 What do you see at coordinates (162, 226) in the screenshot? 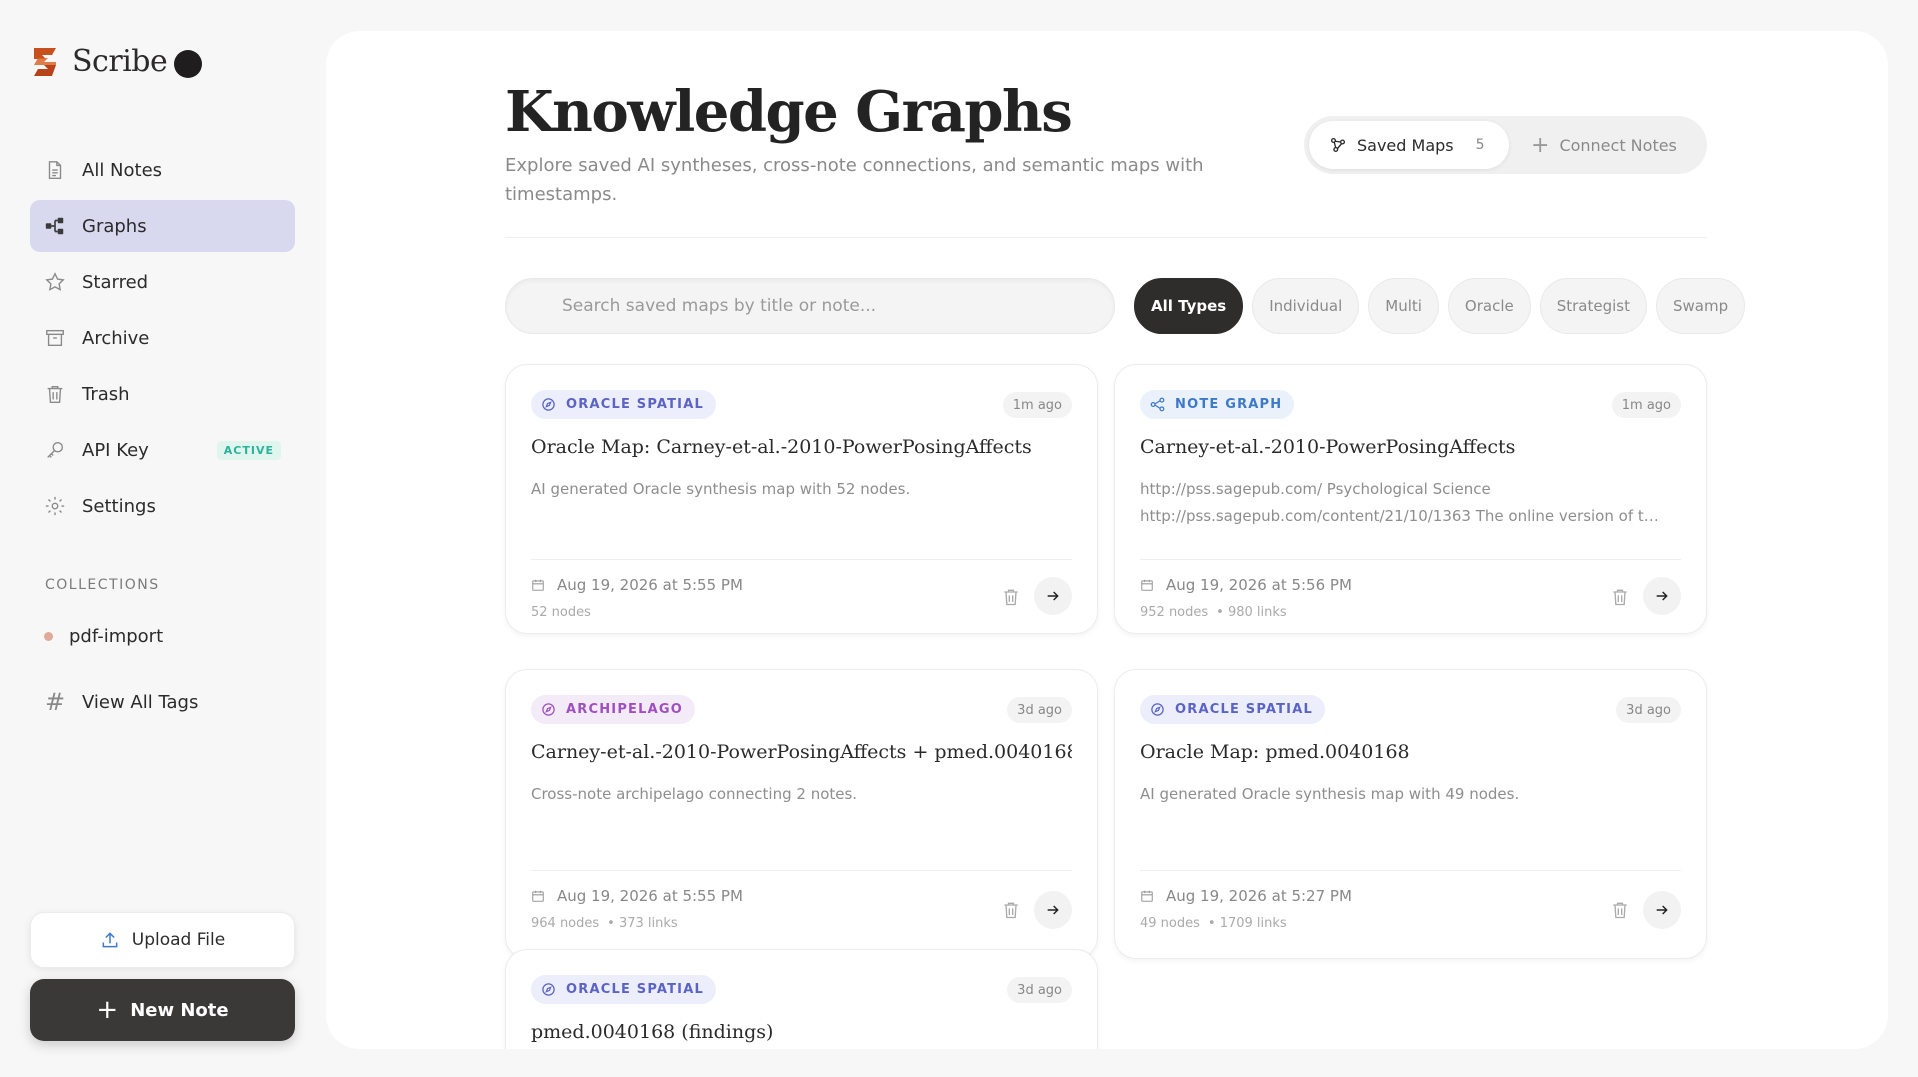
I see `sidebar-item-graphs: Graphs` at bounding box center [162, 226].